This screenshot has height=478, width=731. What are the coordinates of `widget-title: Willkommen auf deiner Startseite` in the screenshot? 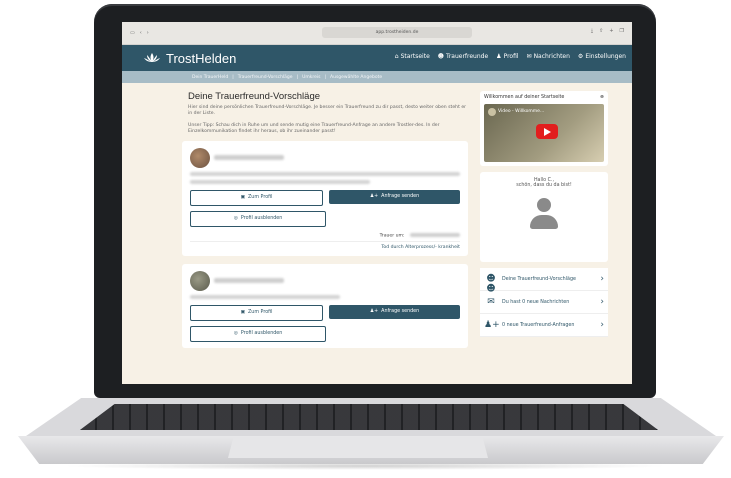 It's located at (524, 97).